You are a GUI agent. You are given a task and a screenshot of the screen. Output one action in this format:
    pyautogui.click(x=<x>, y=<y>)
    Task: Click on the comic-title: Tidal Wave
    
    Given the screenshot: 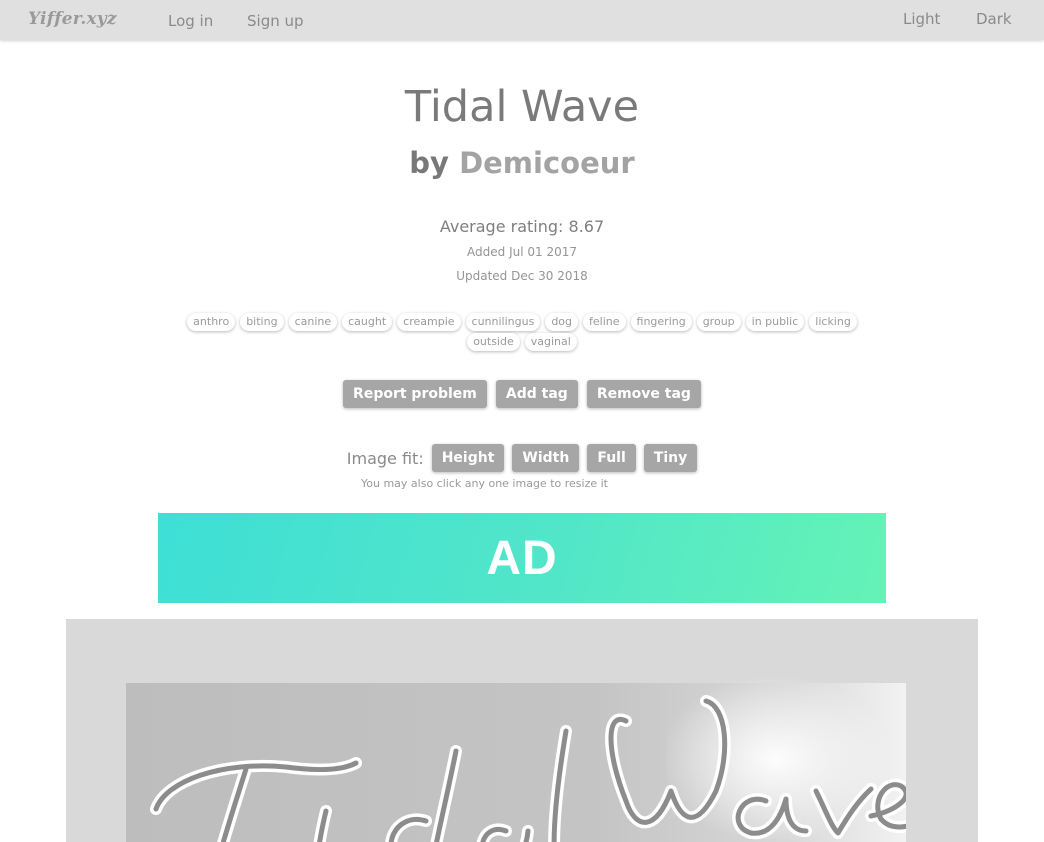 What is the action you would take?
    pyautogui.click(x=522, y=107)
    